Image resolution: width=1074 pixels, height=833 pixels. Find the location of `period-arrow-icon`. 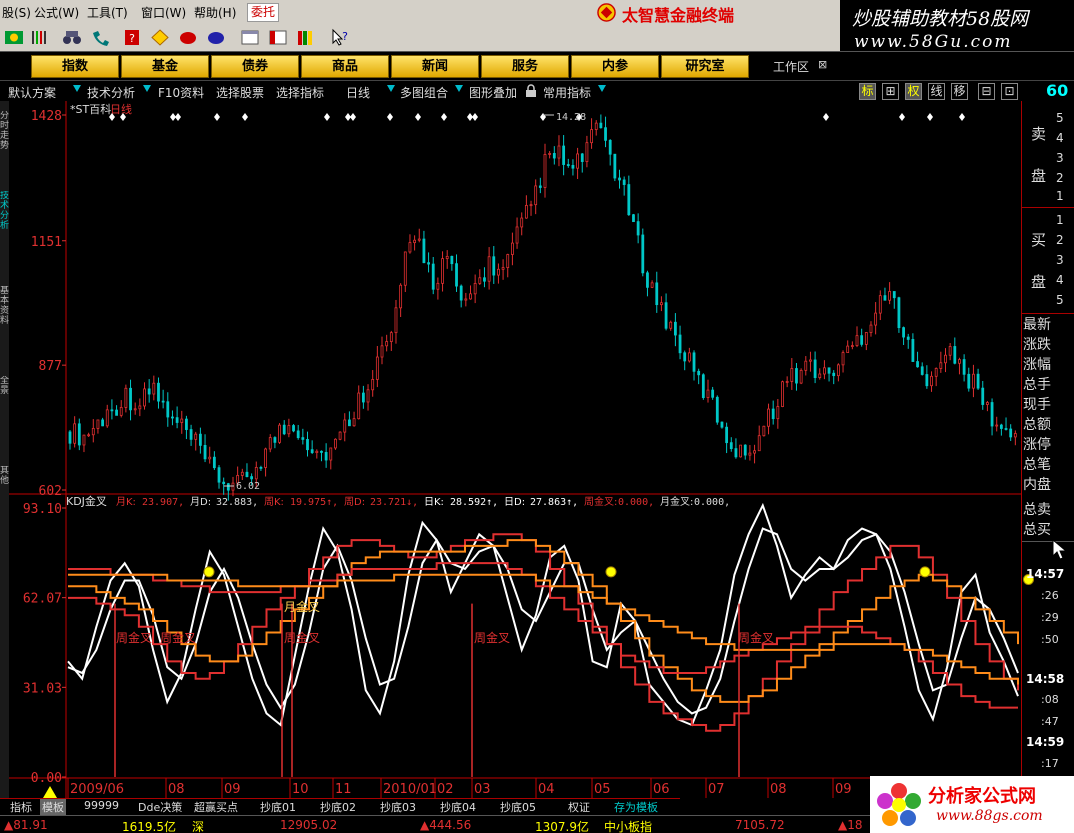

period-arrow-icon is located at coordinates (391, 88).